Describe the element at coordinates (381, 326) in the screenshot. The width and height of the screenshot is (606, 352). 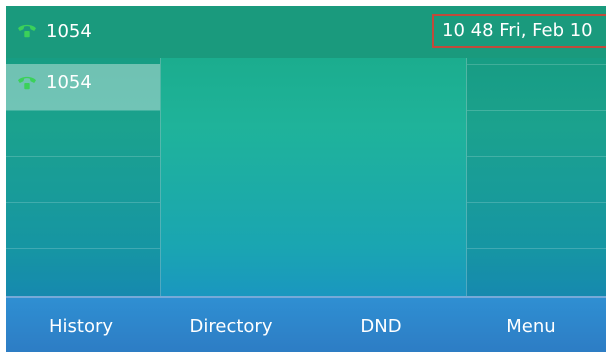
I see `softkey-dnd: DND` at that location.